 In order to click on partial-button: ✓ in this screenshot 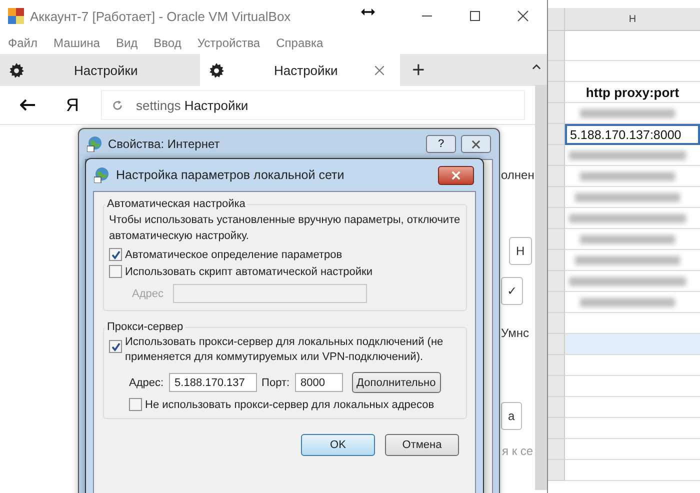, I will do `click(512, 291)`.